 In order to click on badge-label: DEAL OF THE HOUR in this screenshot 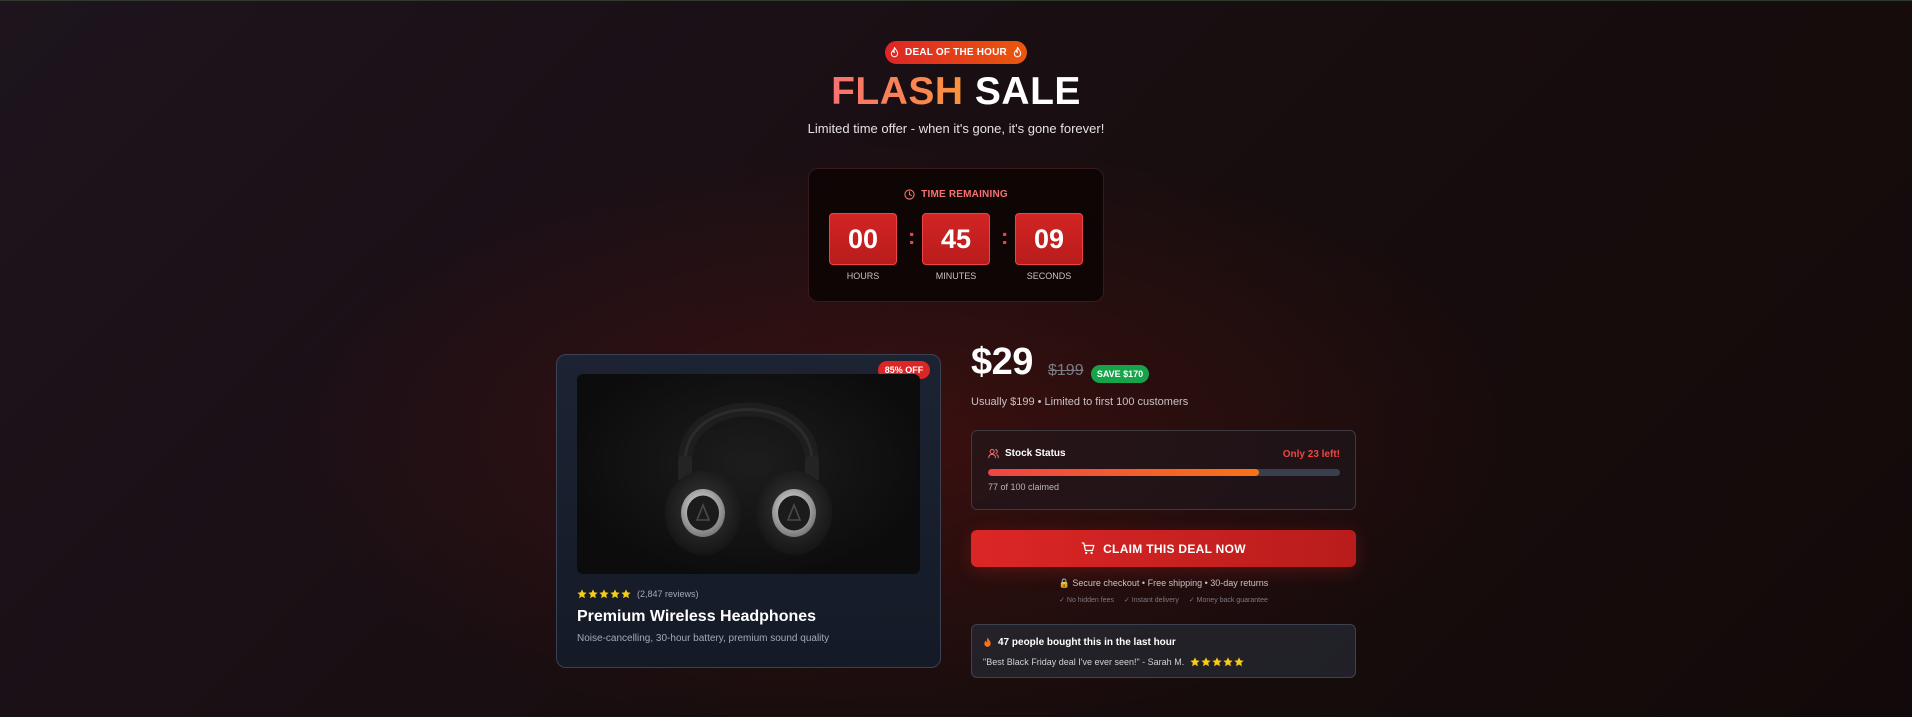, I will do `click(956, 52)`.